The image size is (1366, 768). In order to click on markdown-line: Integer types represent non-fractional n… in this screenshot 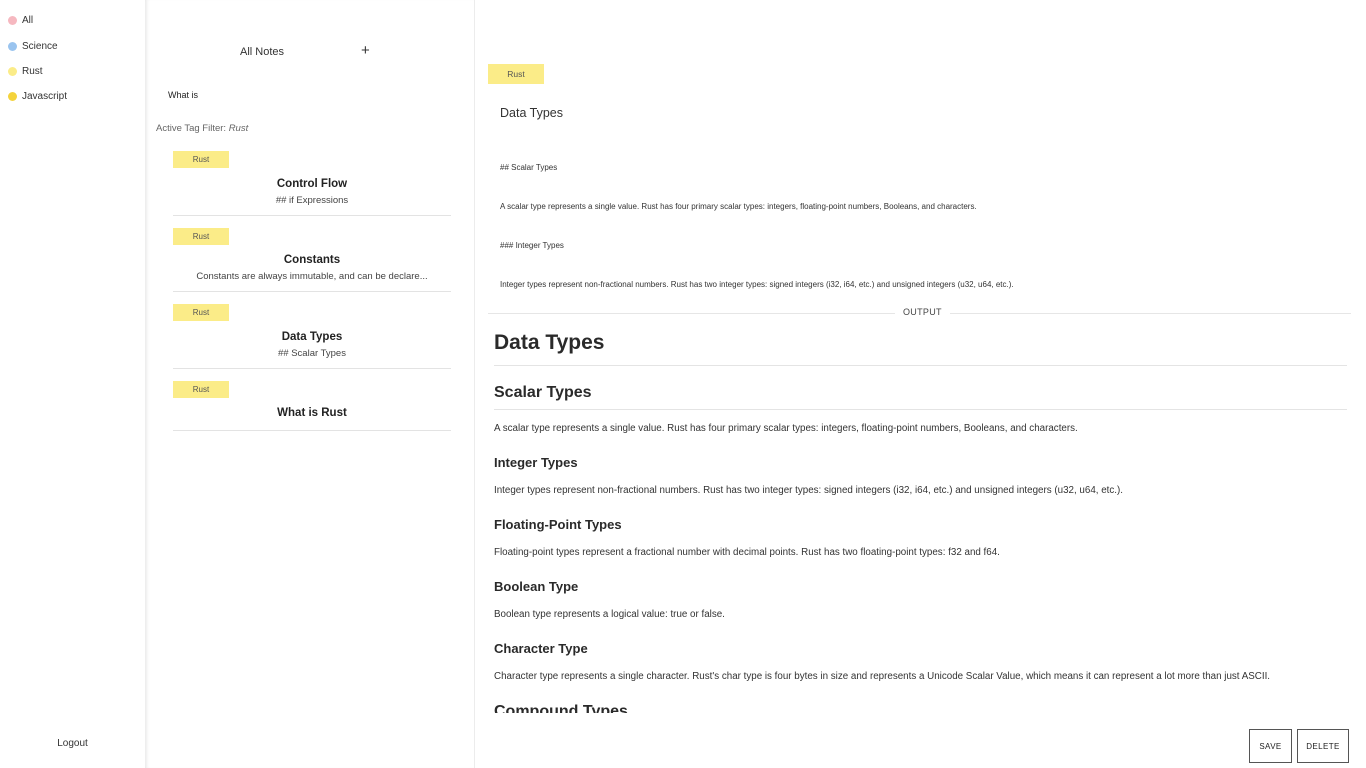, I will do `click(757, 284)`.